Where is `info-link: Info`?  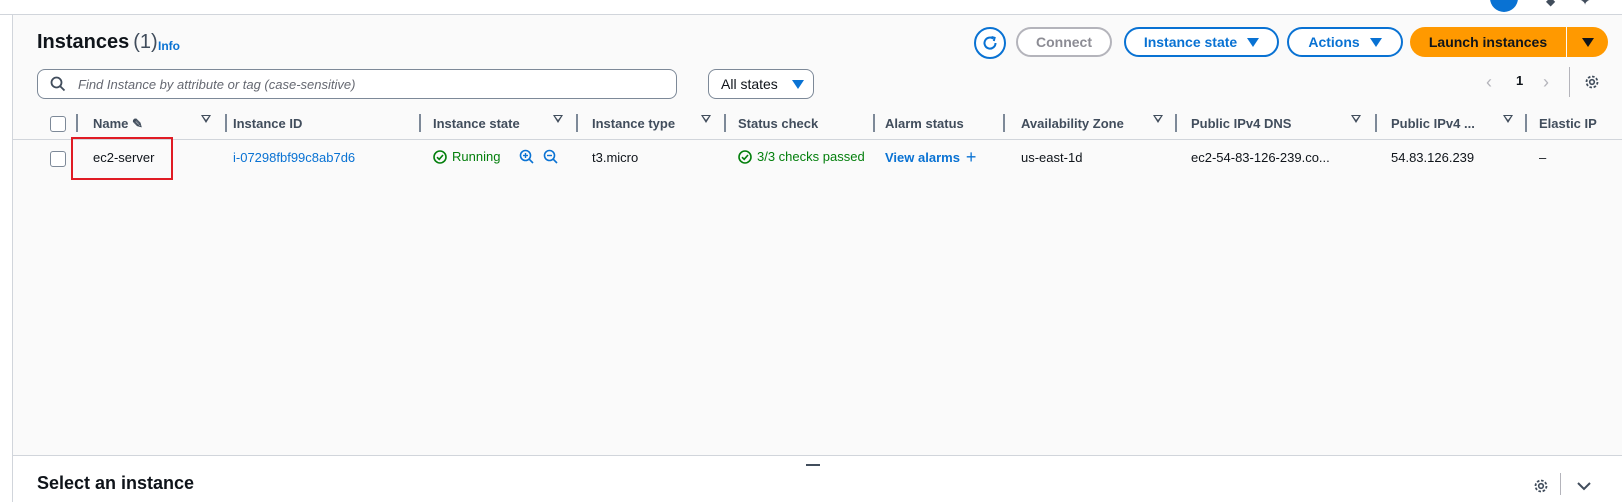 info-link: Info is located at coordinates (169, 46).